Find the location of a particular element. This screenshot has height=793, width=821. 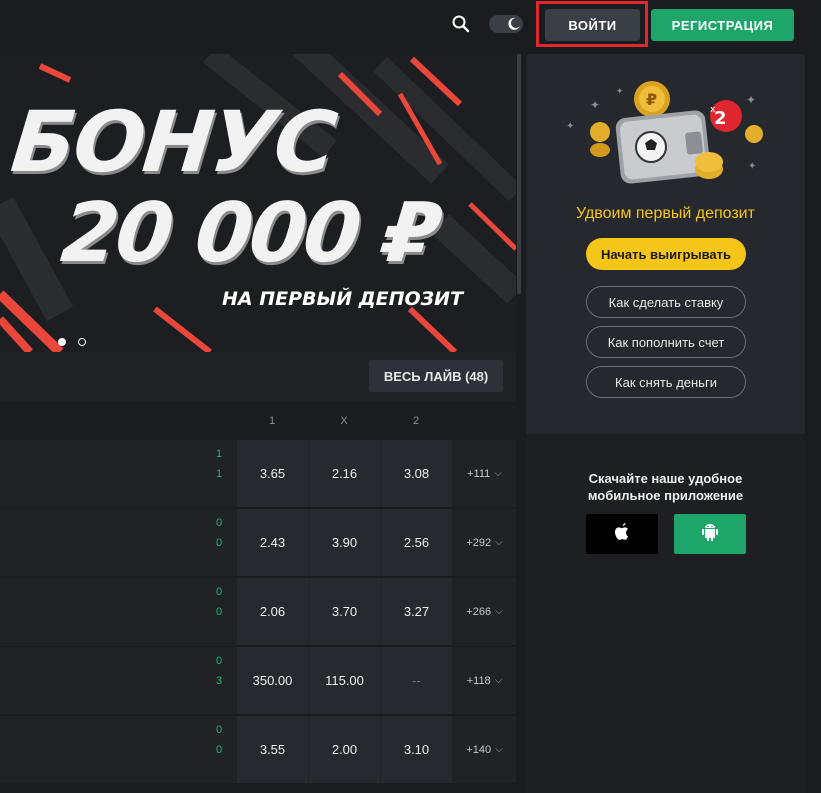

odd-1: 3.55 is located at coordinates (272, 749).